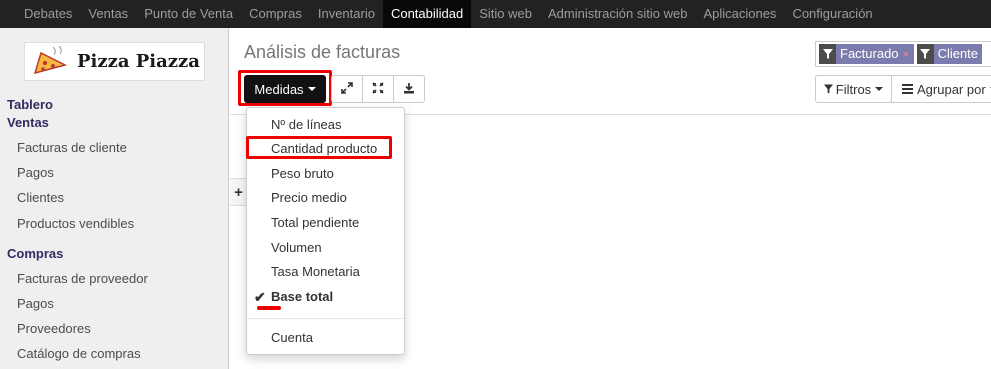 This screenshot has height=369, width=991. What do you see at coordinates (28, 122) in the screenshot?
I see `sidebar-section-ventas: Ventas` at bounding box center [28, 122].